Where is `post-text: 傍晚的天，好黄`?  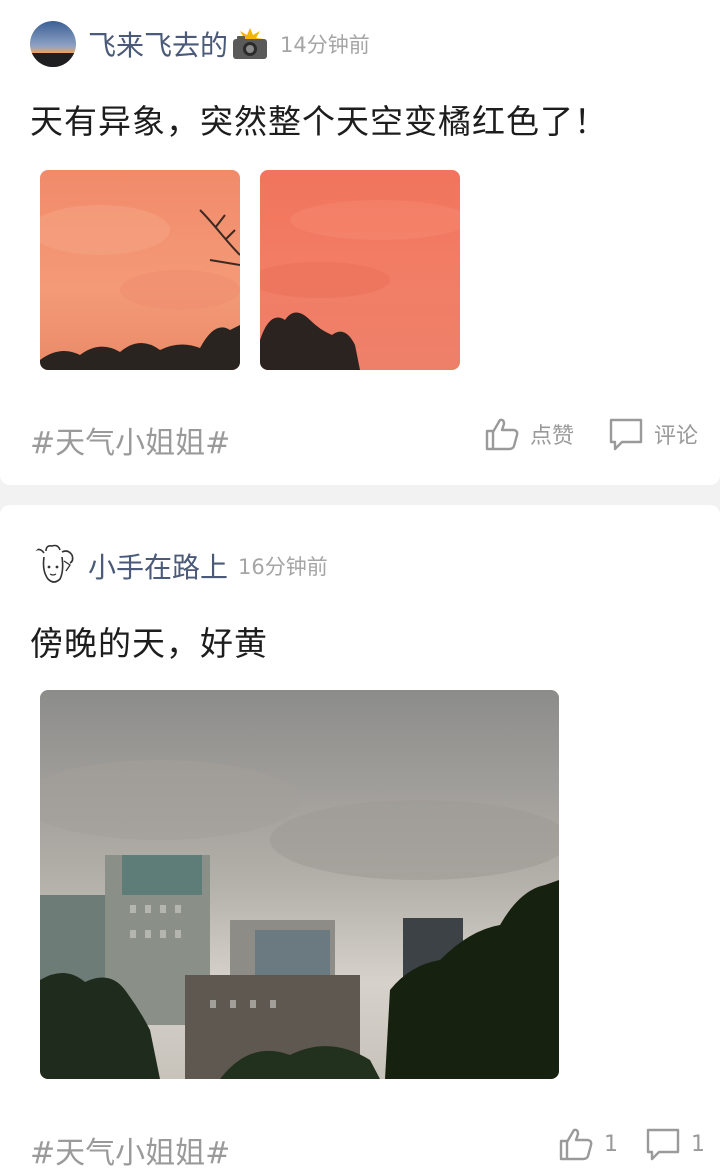 post-text: 傍晚的天，好黄 is located at coordinates (149, 643).